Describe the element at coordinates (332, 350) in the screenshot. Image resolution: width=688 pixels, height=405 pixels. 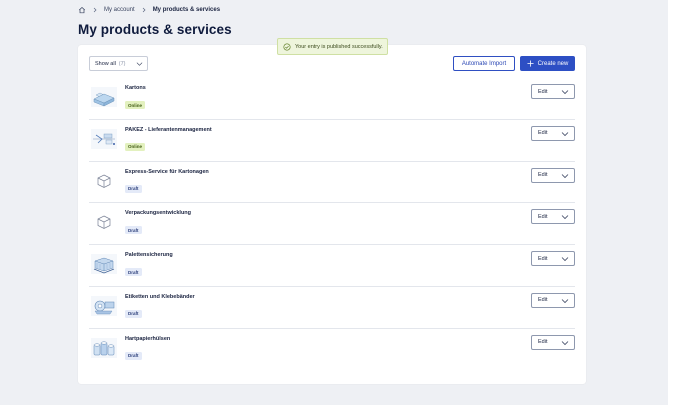
I see `list-item: Hartpapierhülsen Draft Edit` at that location.